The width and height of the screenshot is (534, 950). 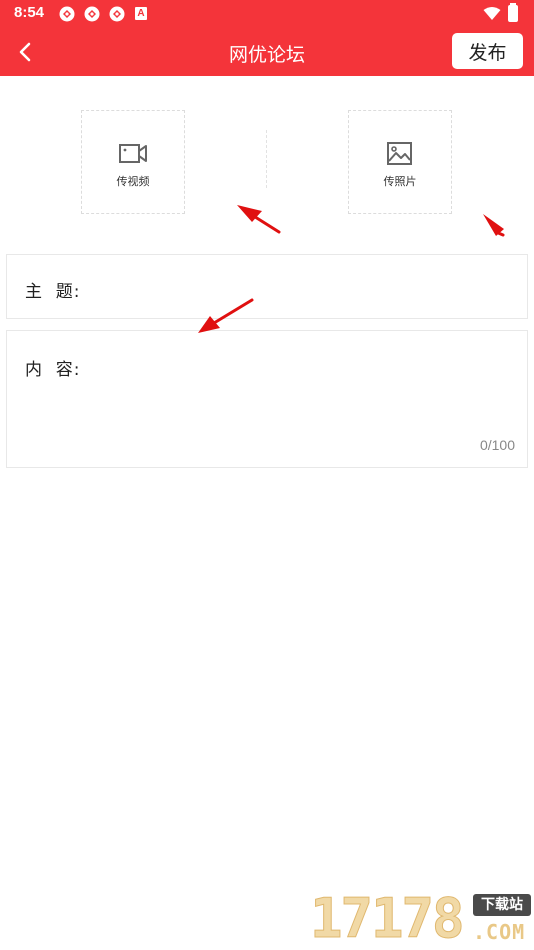 I want to click on watermark-badge: 下载站, so click(x=502, y=905).